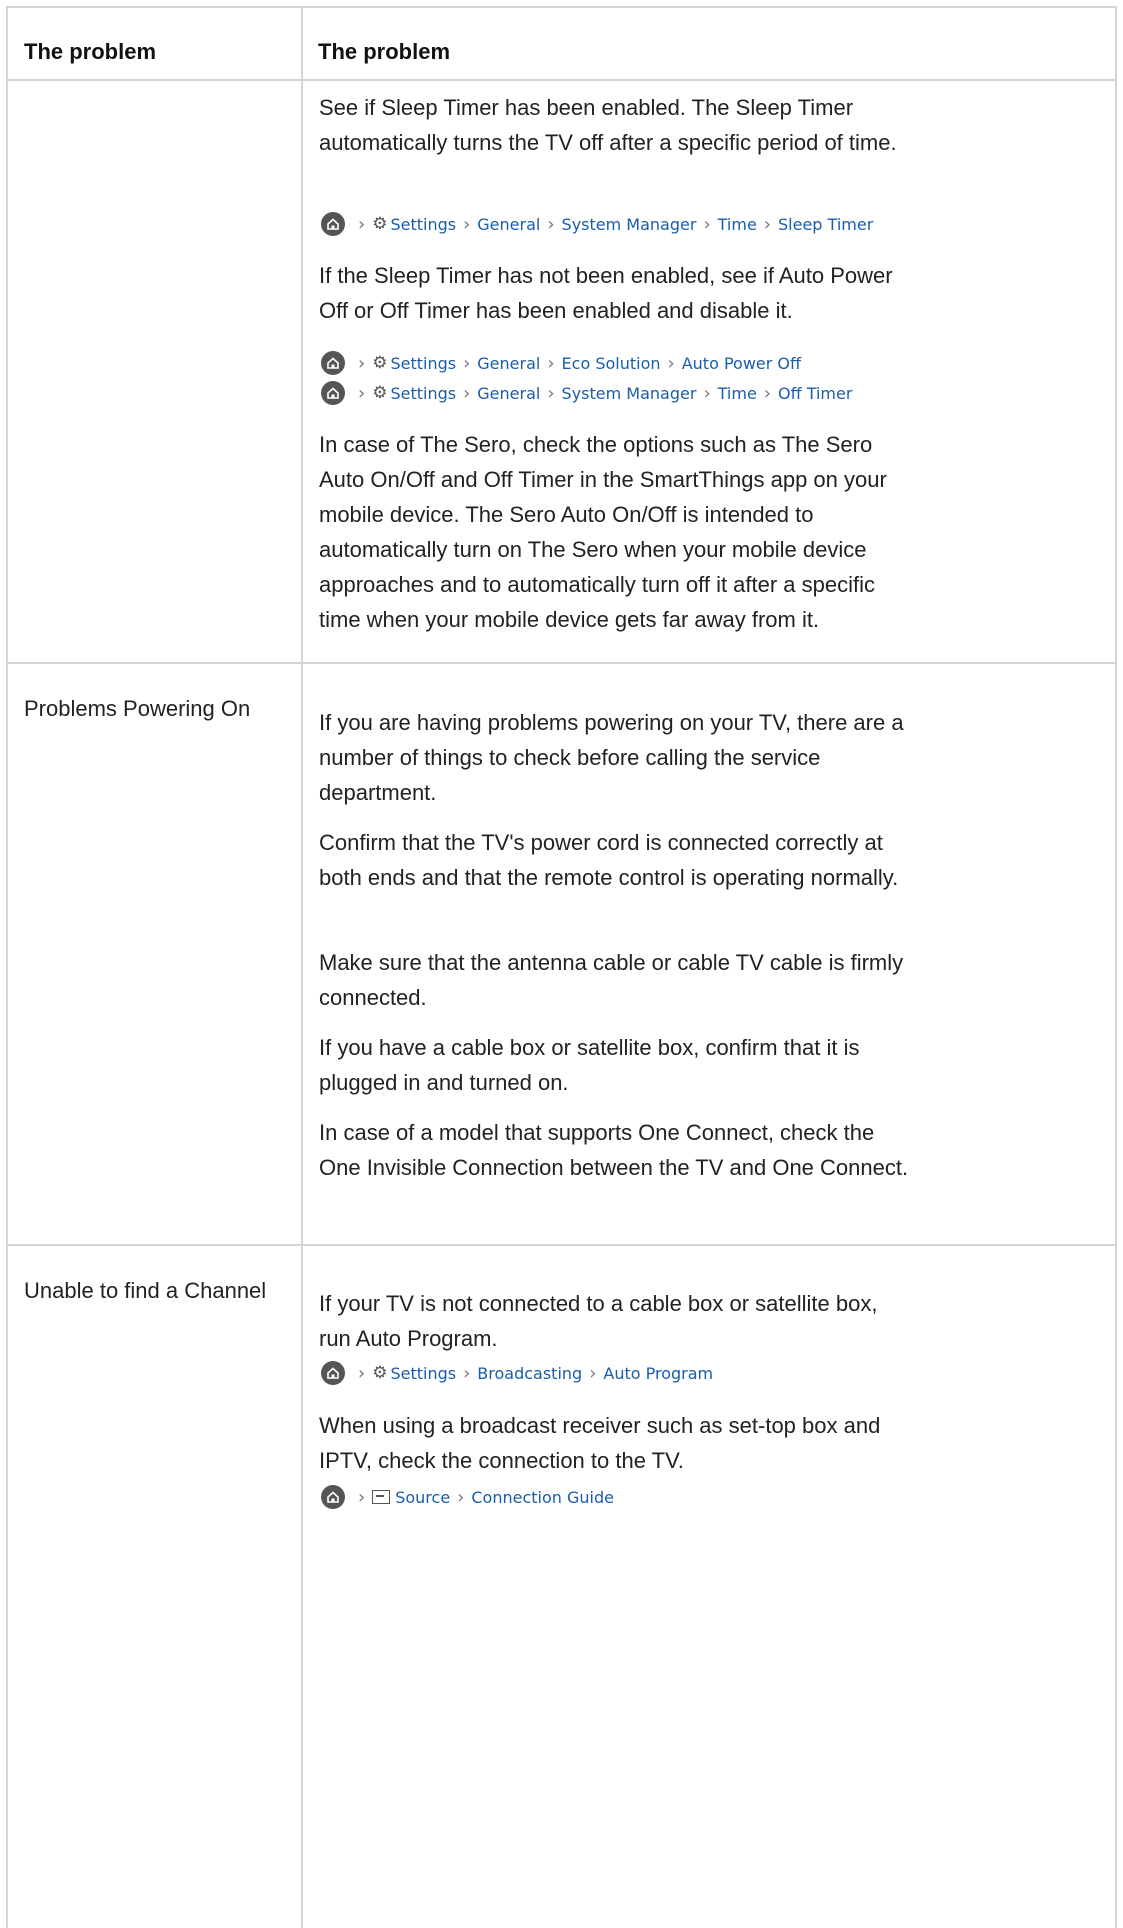 Image resolution: width=1123 pixels, height=1928 pixels. I want to click on header-problem-col1: The problem, so click(90, 51).